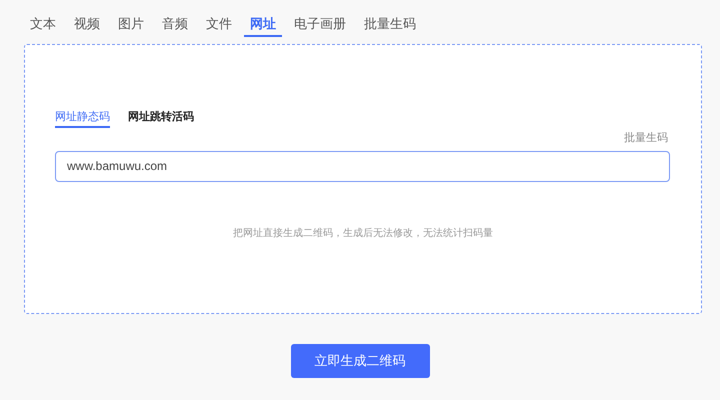  I want to click on tab: 视频, so click(87, 24).